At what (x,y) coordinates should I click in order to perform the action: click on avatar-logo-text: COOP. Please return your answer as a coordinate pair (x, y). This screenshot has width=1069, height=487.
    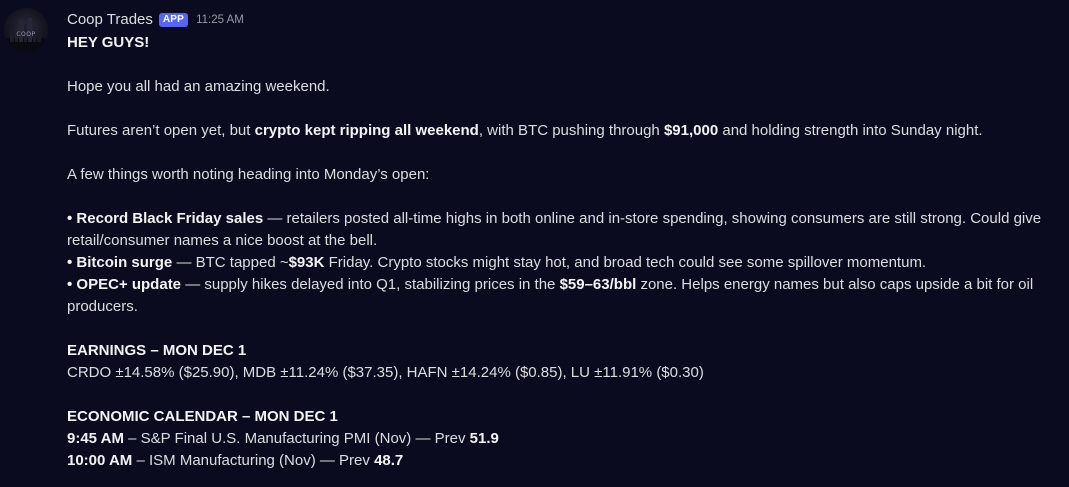
    Looking at the image, I should click on (26, 34).